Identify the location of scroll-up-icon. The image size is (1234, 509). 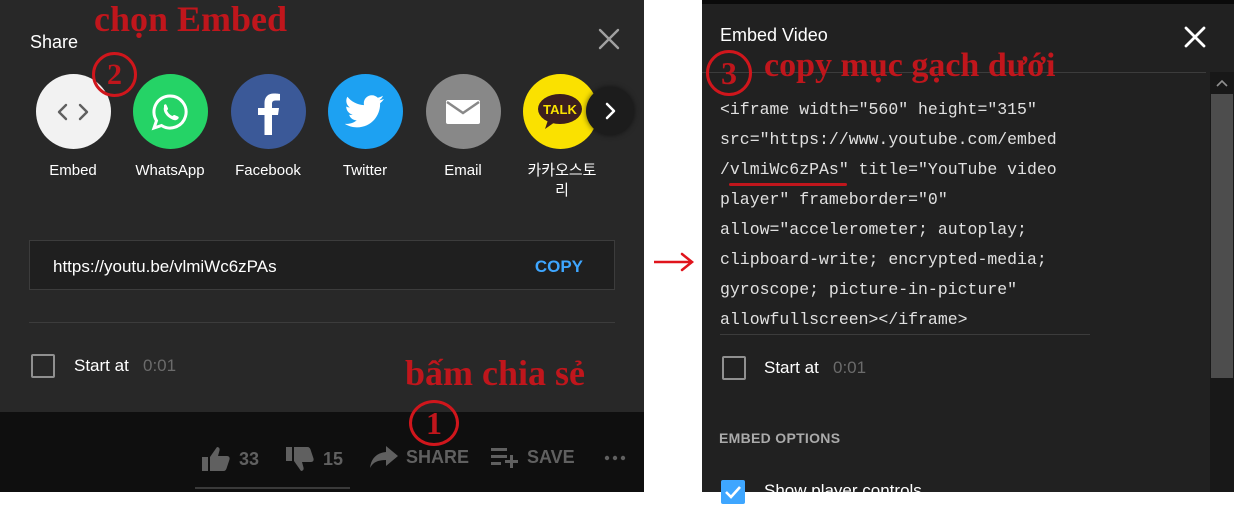
(1222, 83).